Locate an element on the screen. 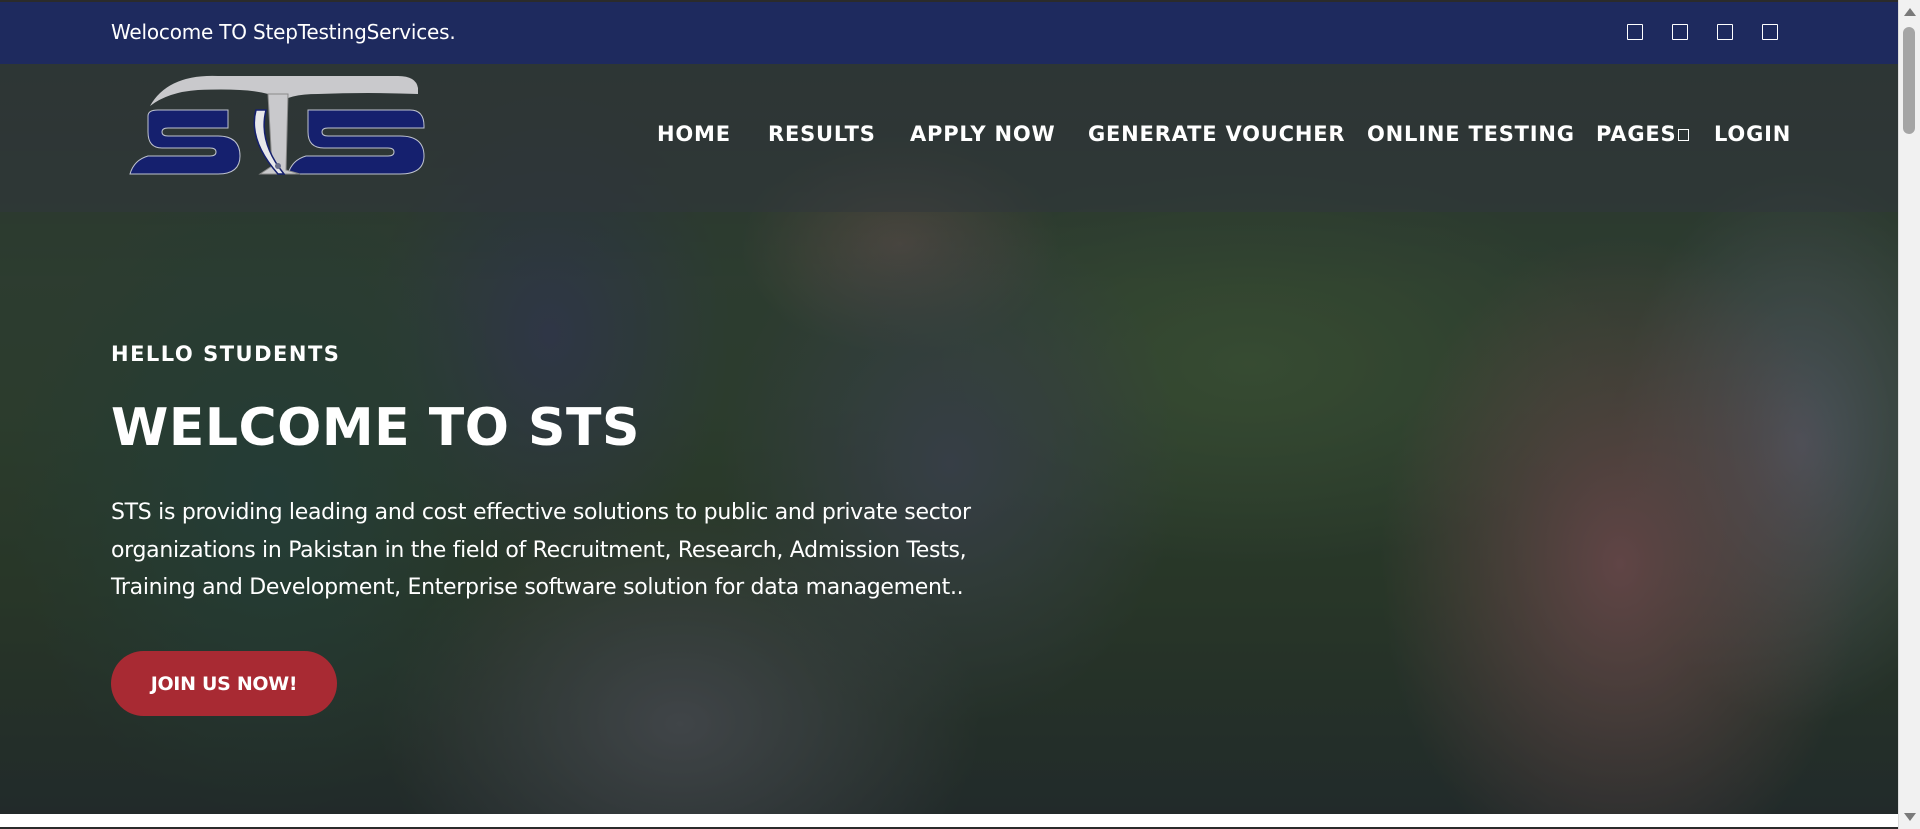 This screenshot has width=1920, height=829. linkedin-icon is located at coordinates (1725, 32).